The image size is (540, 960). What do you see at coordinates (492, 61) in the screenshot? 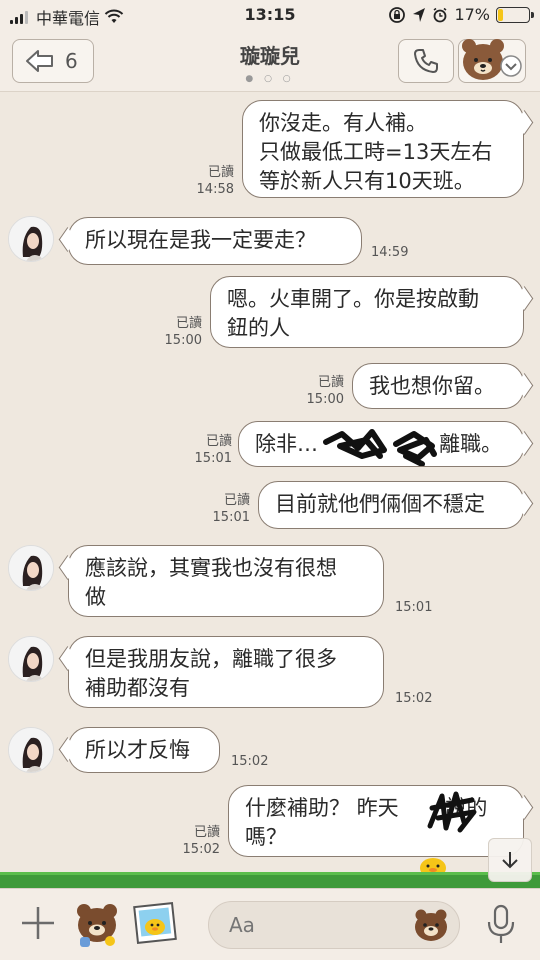
I see `menu-button` at bounding box center [492, 61].